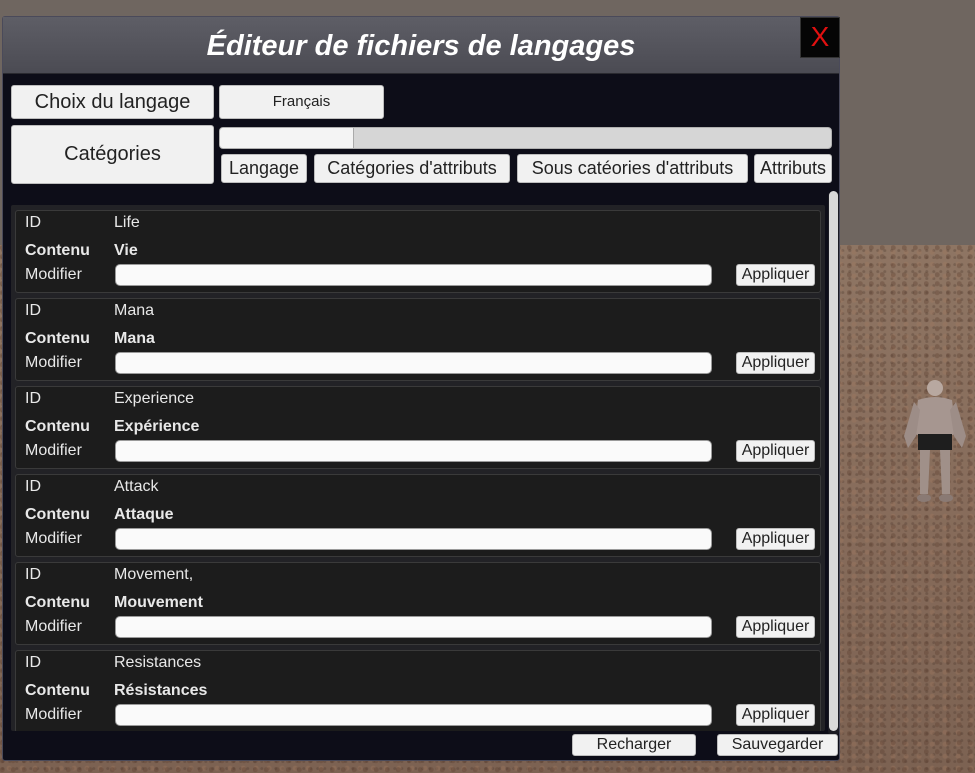 The width and height of the screenshot is (975, 773). I want to click on categories-button: Catégories, so click(112, 154).